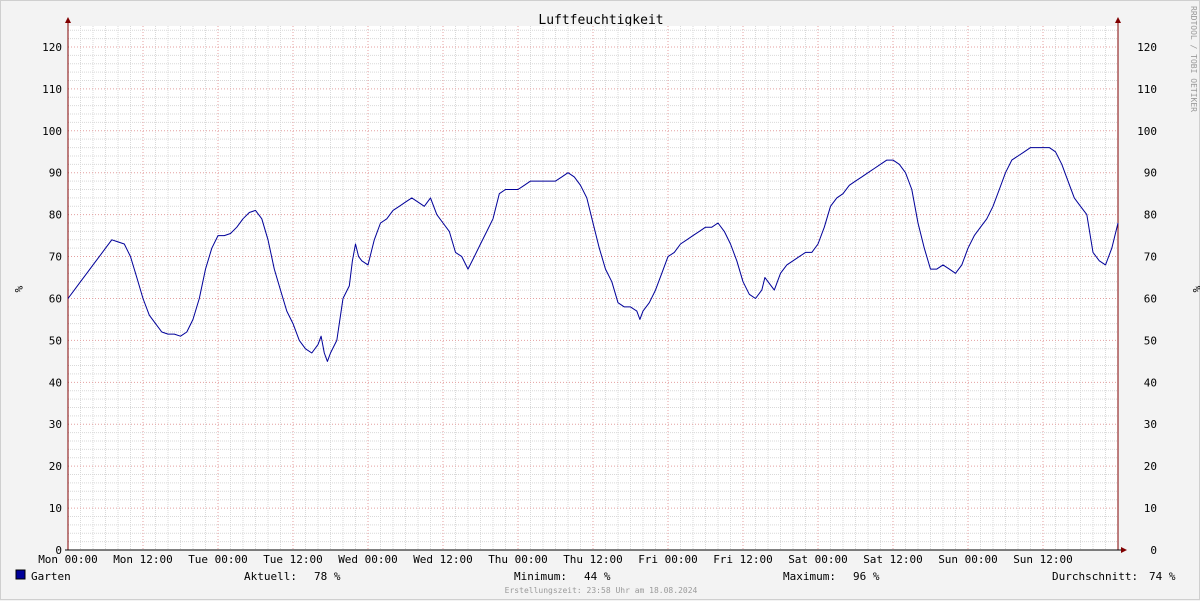  Describe the element at coordinates (1118, 20) in the screenshot. I see `y-axis-arrow-right` at that location.